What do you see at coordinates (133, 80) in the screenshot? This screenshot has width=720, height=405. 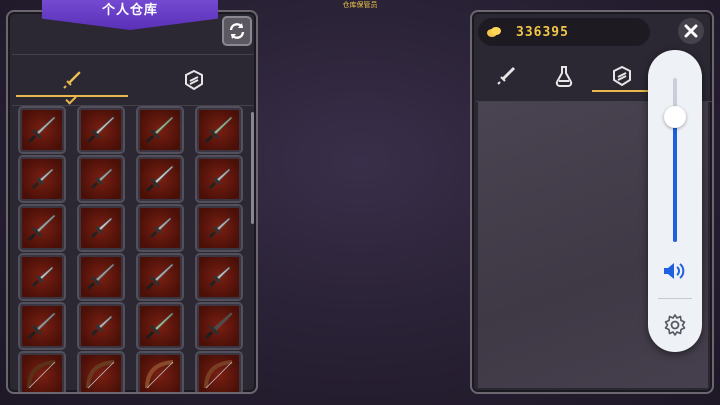 I see `left-tab-bar` at bounding box center [133, 80].